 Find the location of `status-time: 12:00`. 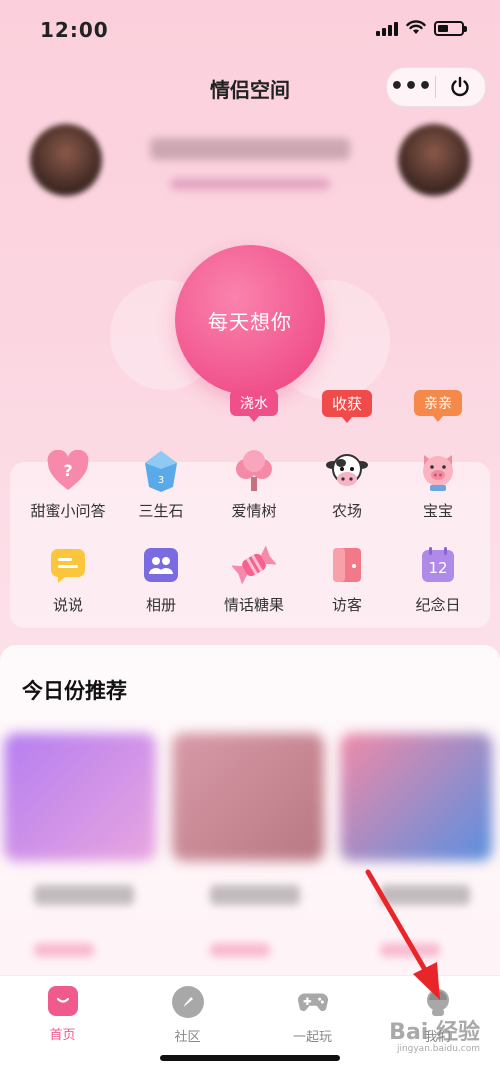

status-time: 12:00 is located at coordinates (74, 30).